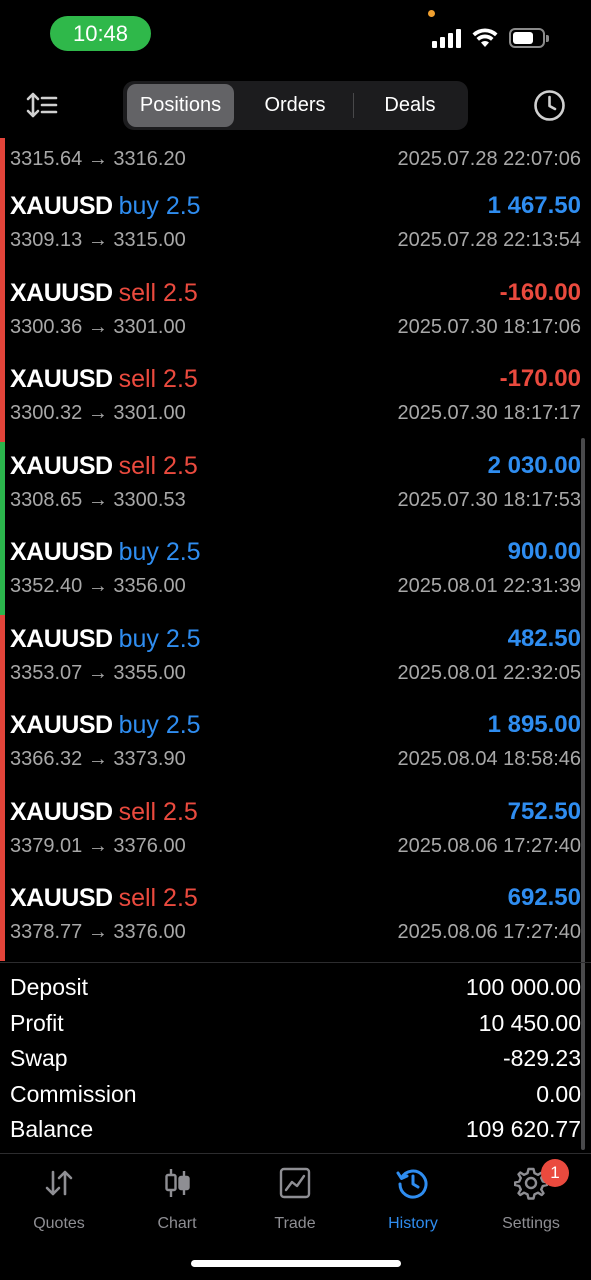  I want to click on summary-label: Commission, so click(73, 1093).